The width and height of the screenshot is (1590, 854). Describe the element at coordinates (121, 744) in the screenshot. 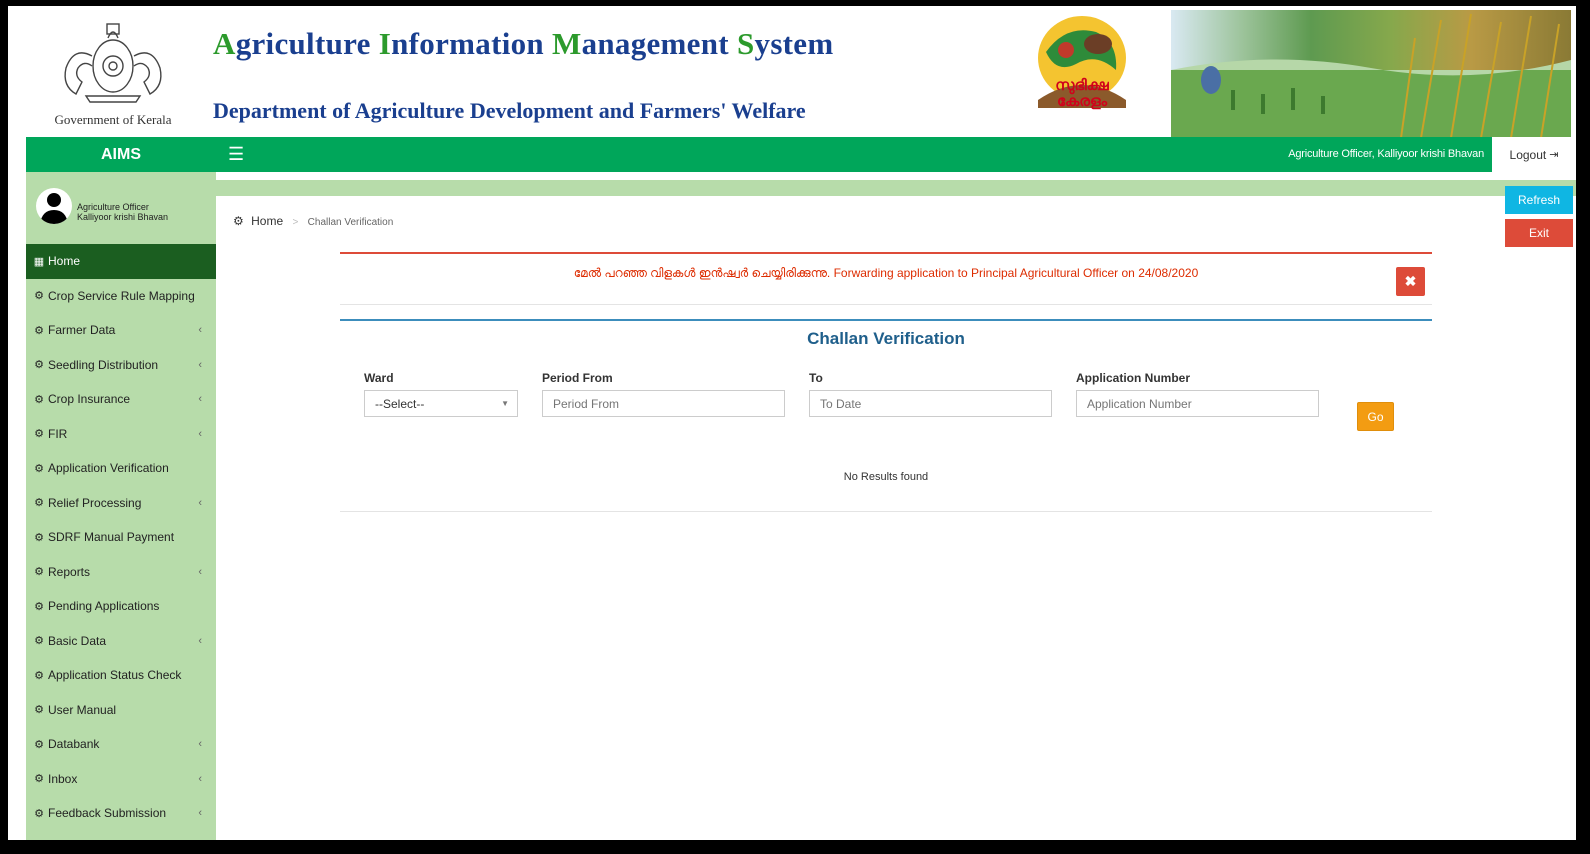

I see `sidebar-item-databank: ⚙ Databank ‹` at that location.